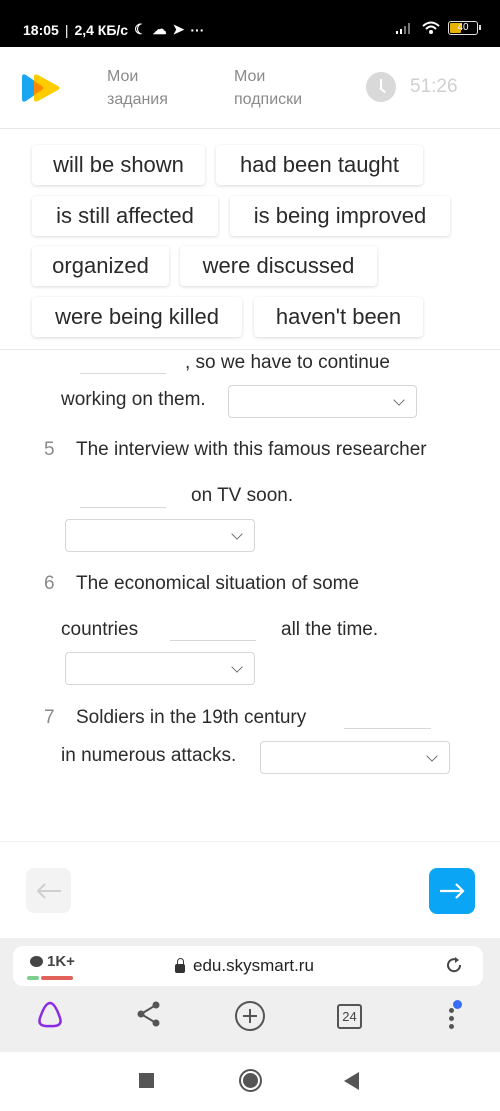  What do you see at coordinates (381, 87) in the screenshot?
I see `clock-icon` at bounding box center [381, 87].